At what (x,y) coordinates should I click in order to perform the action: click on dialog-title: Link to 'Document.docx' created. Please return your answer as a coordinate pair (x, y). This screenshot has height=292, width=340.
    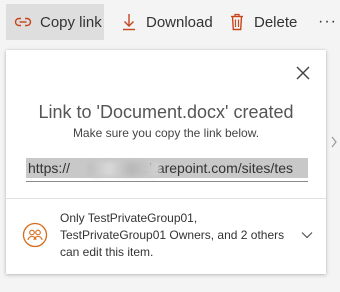
    Looking at the image, I should click on (166, 112).